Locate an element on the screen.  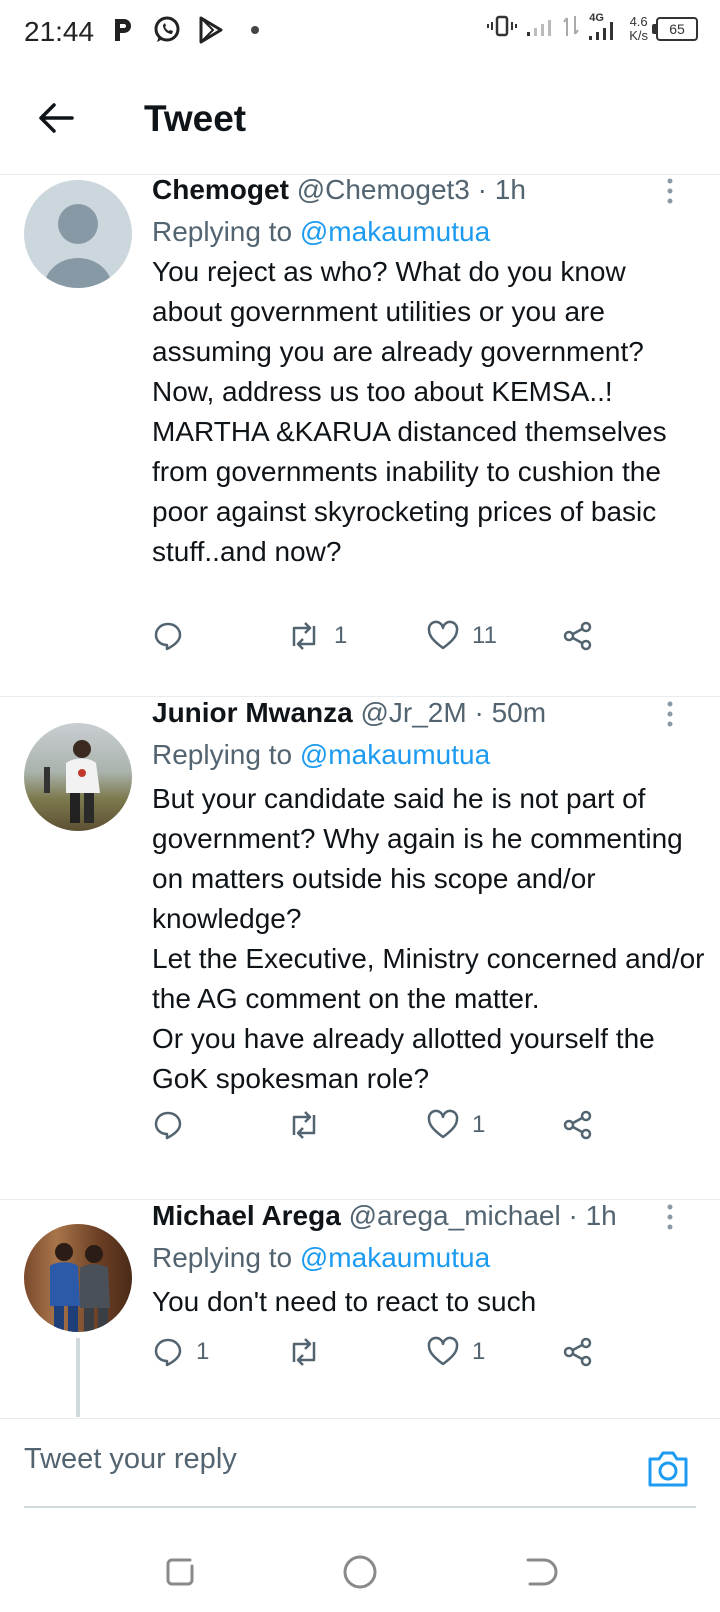
back-arrow-icon is located at coordinates (56, 118).